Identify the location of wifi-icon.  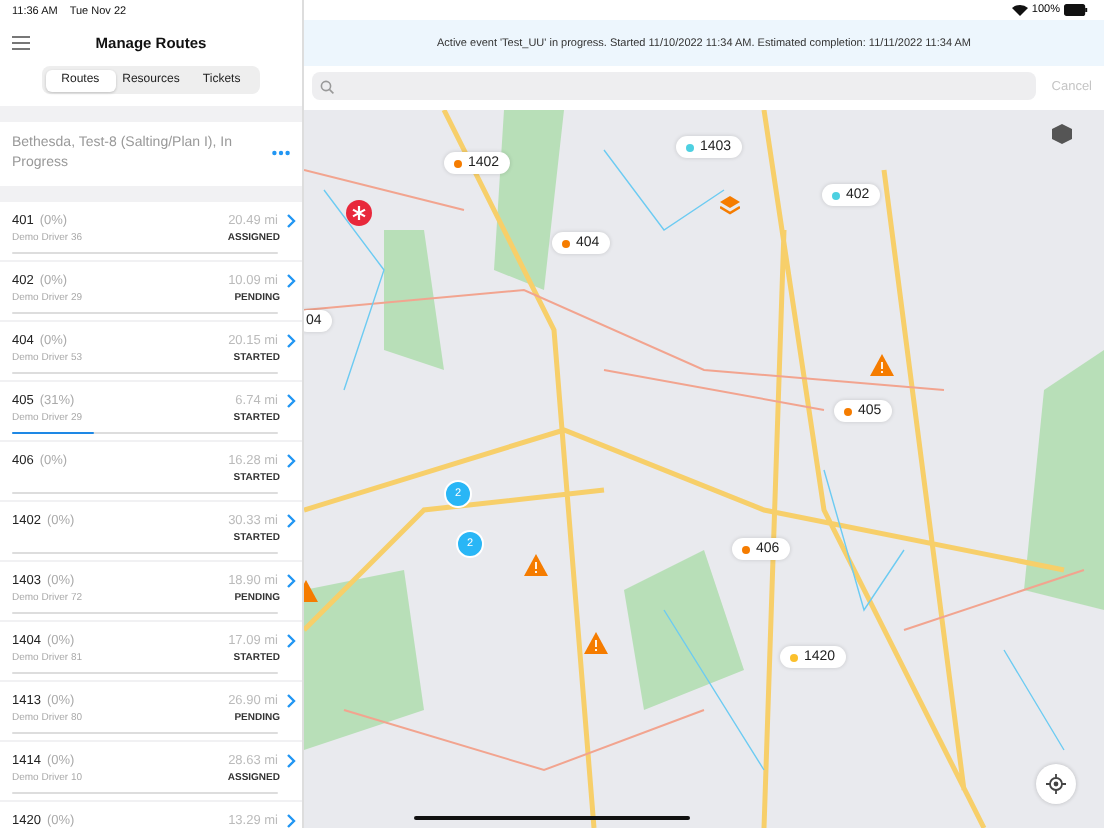
(1019, 10).